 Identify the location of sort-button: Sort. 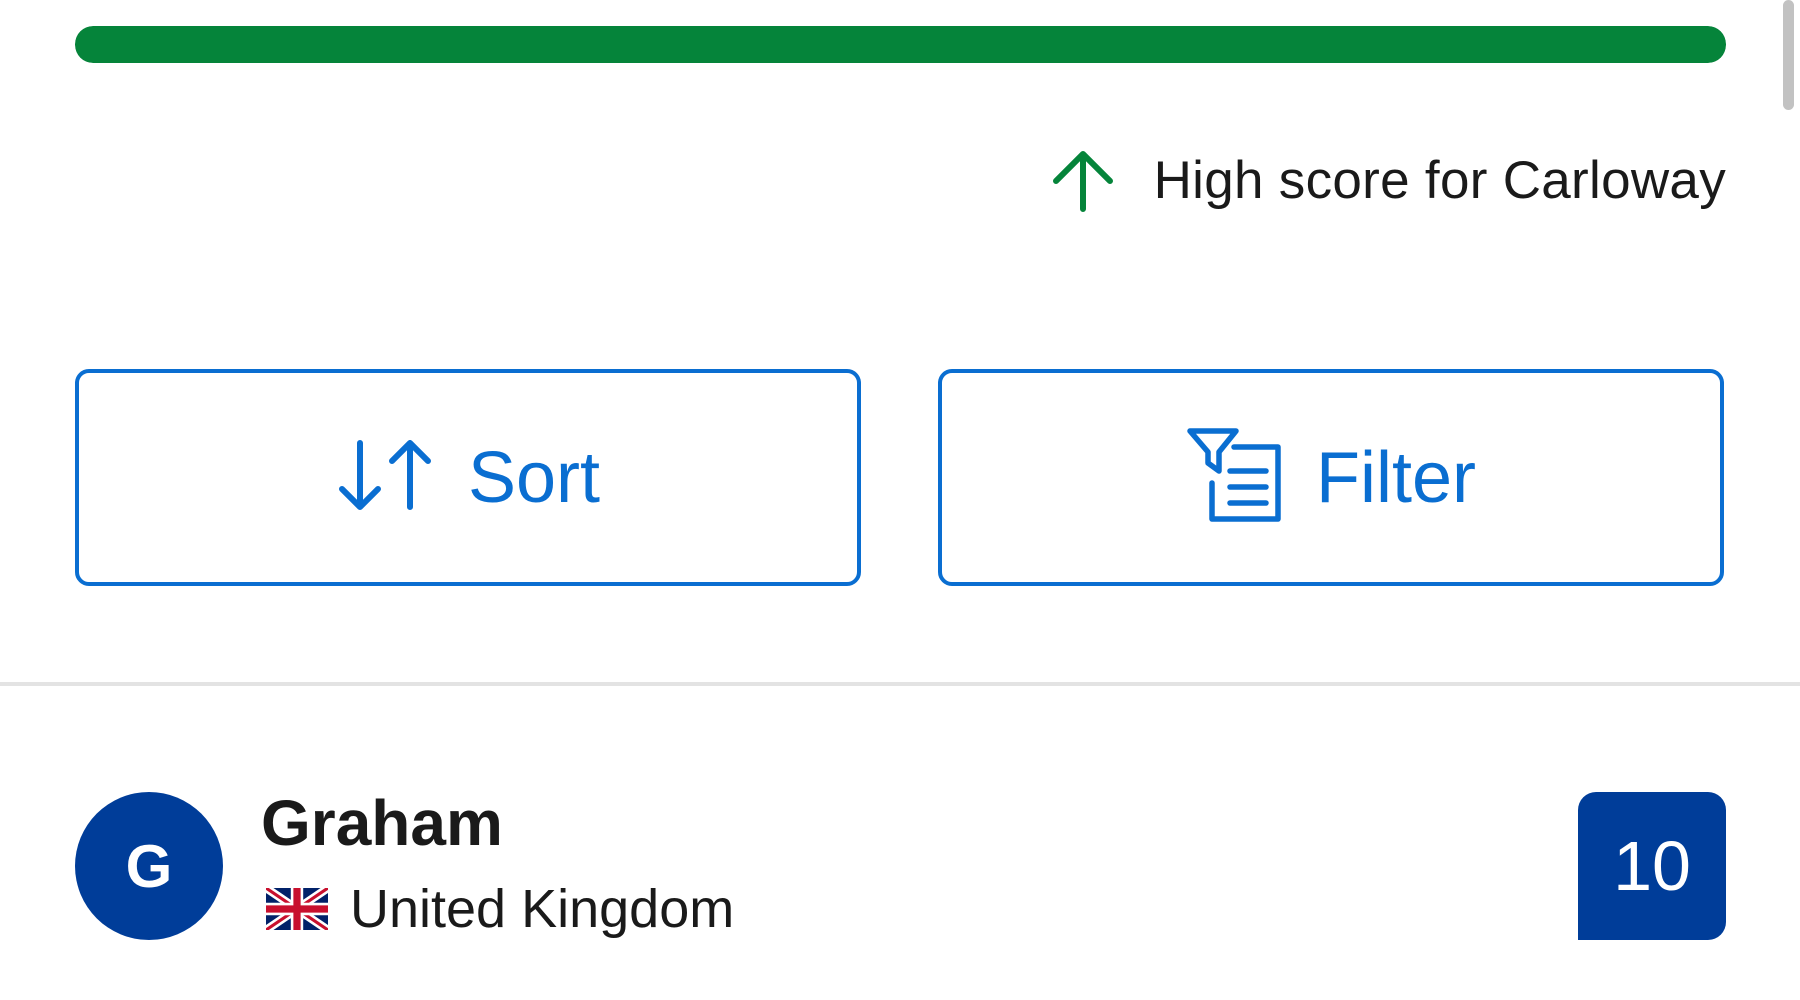
(468, 477).